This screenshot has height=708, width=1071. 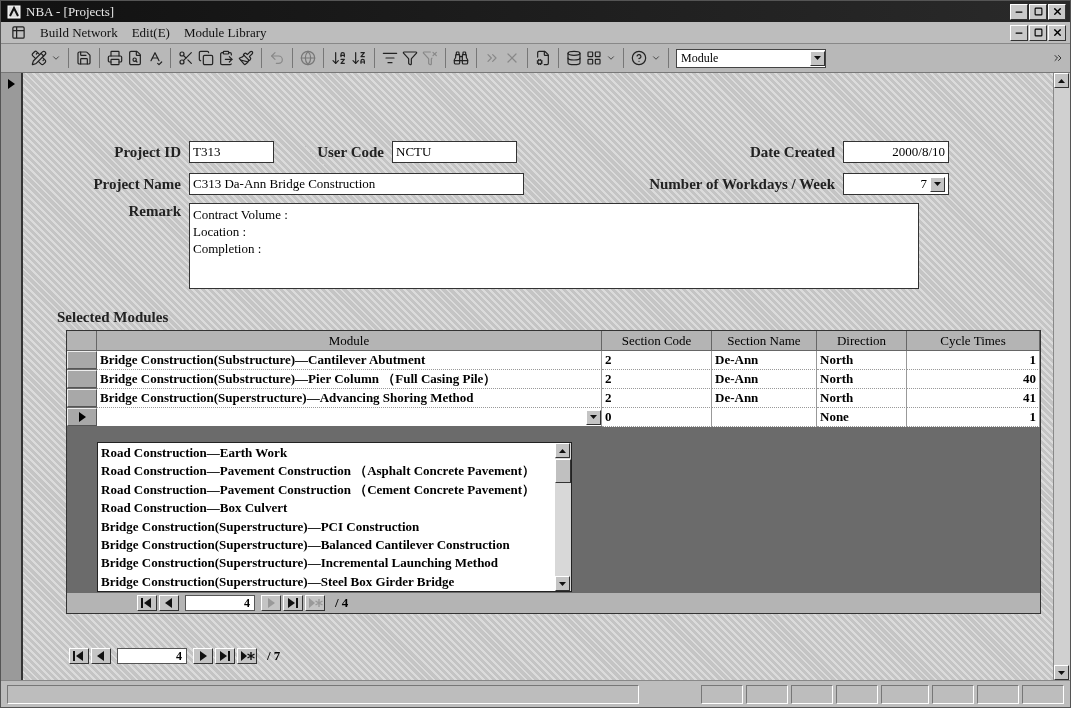 What do you see at coordinates (136, 184) in the screenshot?
I see `field-label: Project Name` at bounding box center [136, 184].